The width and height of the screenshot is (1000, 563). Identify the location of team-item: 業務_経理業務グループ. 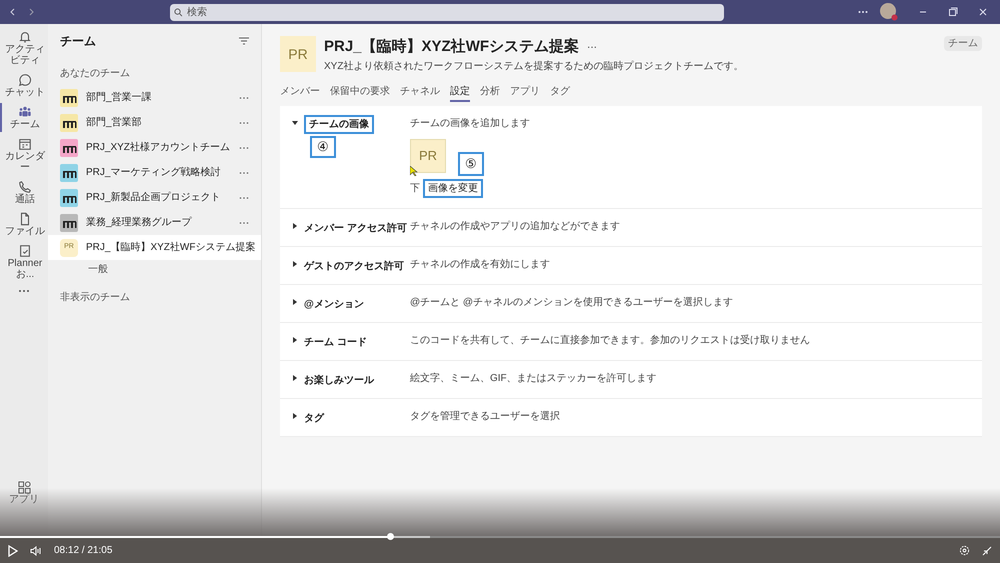
(154, 222).